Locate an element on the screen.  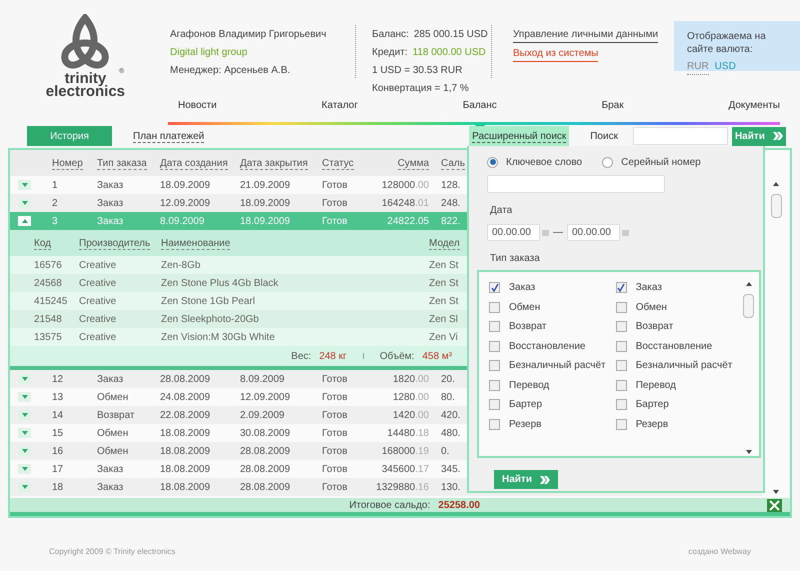
table-cell-text: 16576 is located at coordinates (48, 265).